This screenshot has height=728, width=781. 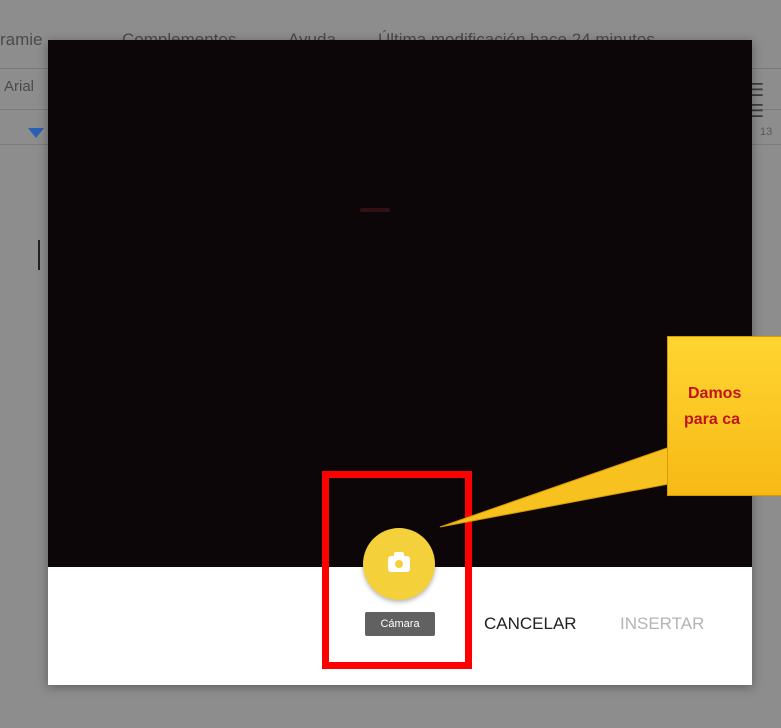 What do you see at coordinates (662, 624) in the screenshot?
I see `insert-button: INSERTAR` at bounding box center [662, 624].